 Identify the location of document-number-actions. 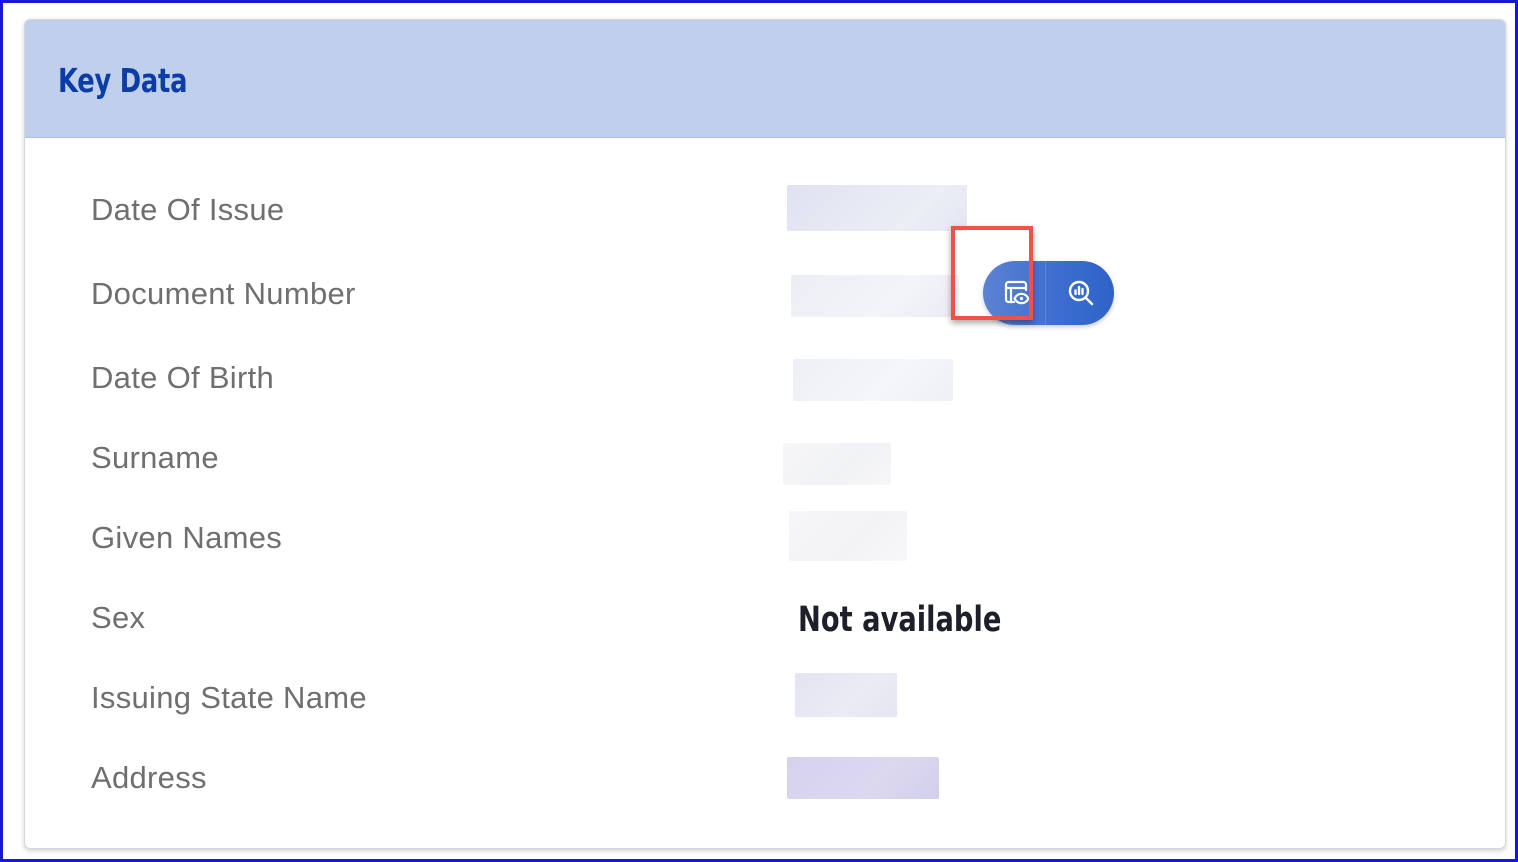
(1048, 293).